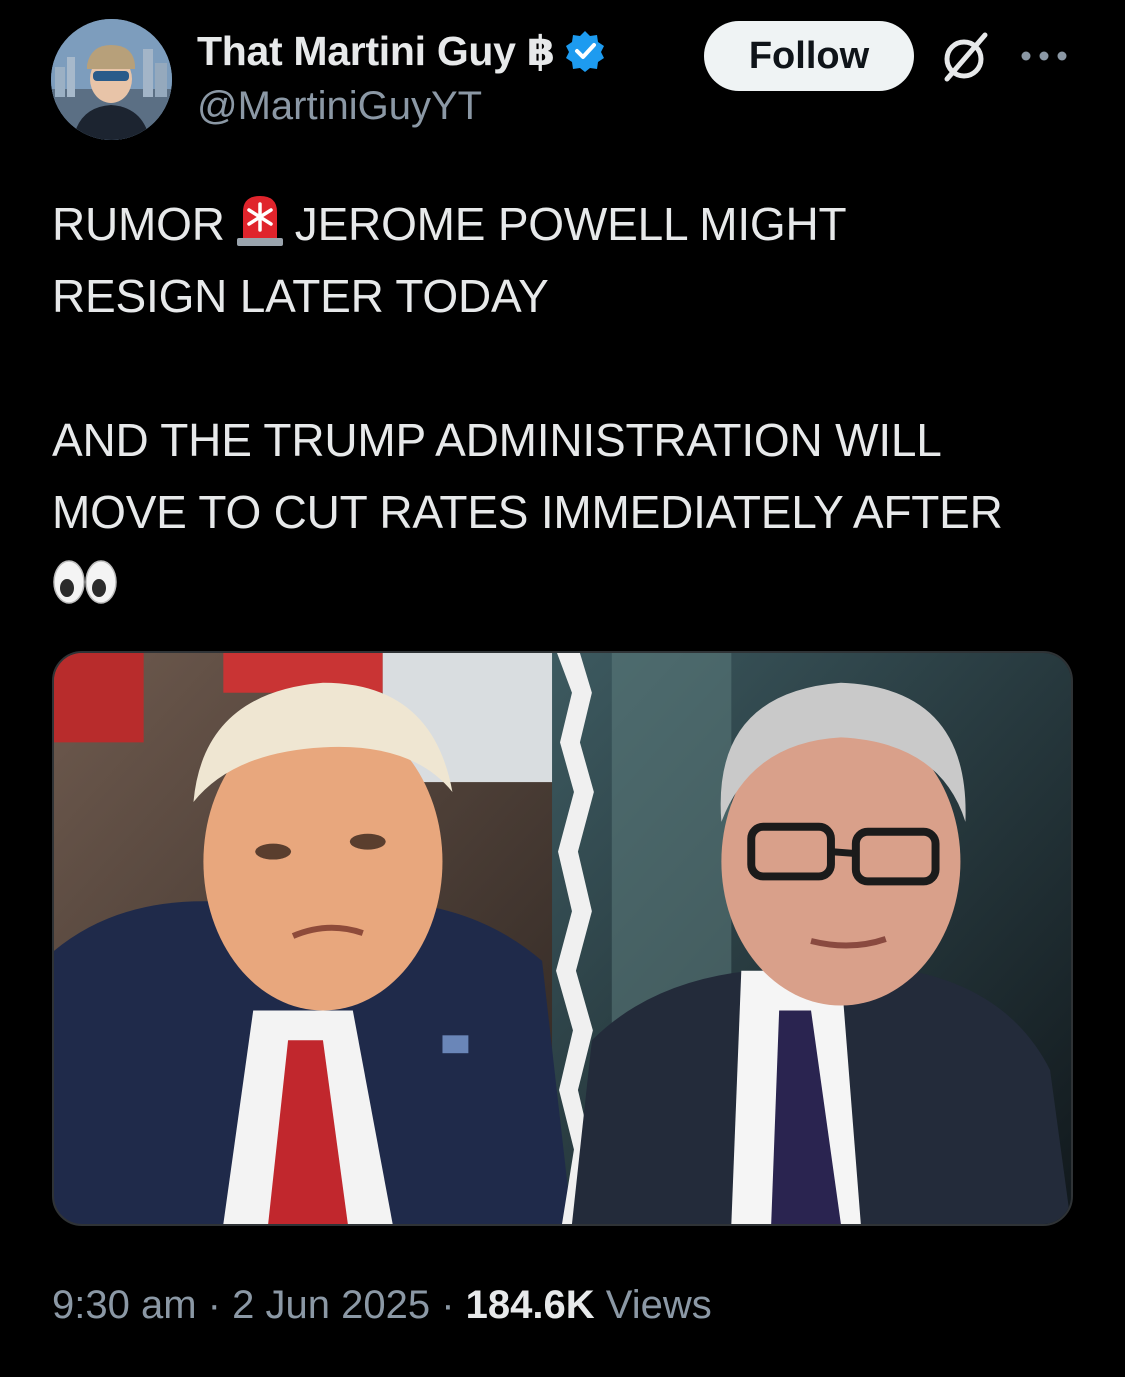  What do you see at coordinates (300, 296) in the screenshot?
I see `tweet-line: RESIGN LATER TODAY` at bounding box center [300, 296].